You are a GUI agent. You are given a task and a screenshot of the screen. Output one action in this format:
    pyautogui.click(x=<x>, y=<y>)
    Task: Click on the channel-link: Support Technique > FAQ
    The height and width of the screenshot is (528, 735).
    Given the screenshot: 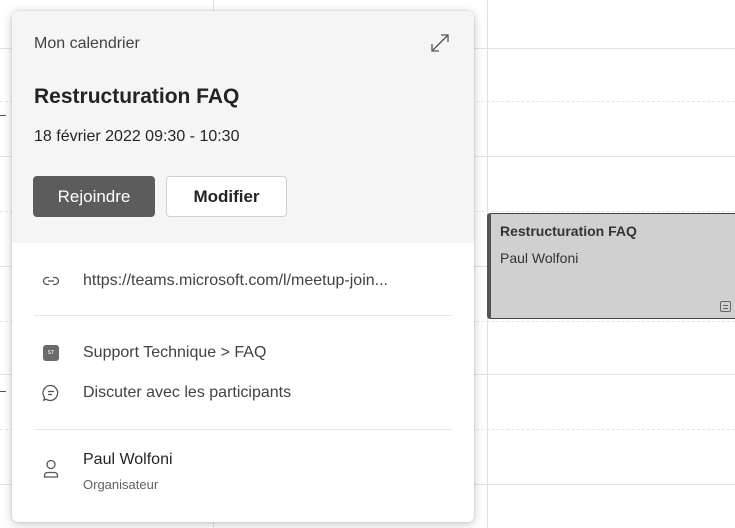 What is the action you would take?
    pyautogui.click(x=174, y=353)
    